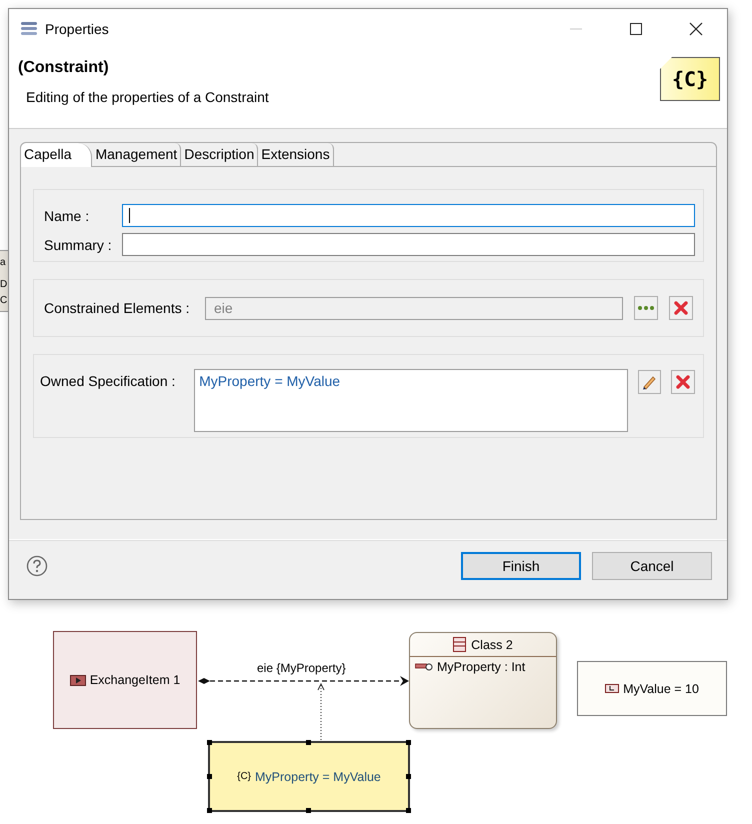 The image size is (752, 824). What do you see at coordinates (424, 667) in the screenshot?
I see `property-icon` at bounding box center [424, 667].